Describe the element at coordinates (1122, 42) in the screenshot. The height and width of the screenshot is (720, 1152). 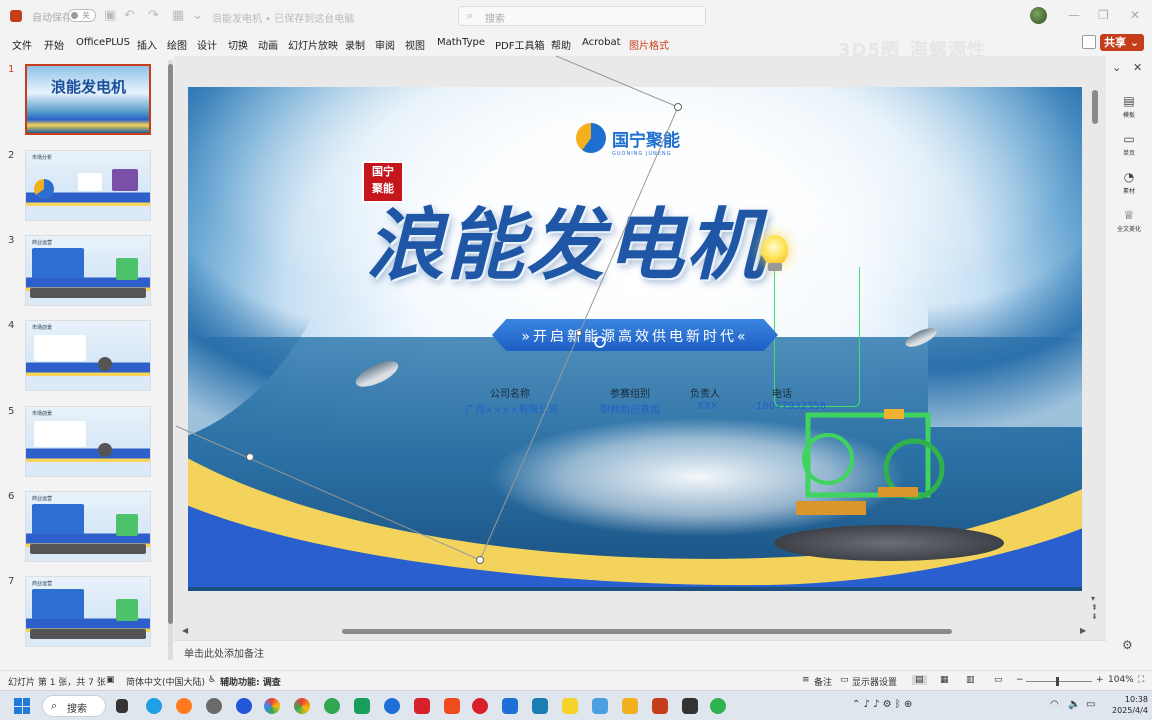
I see `share-button: 共享 ⌄` at that location.